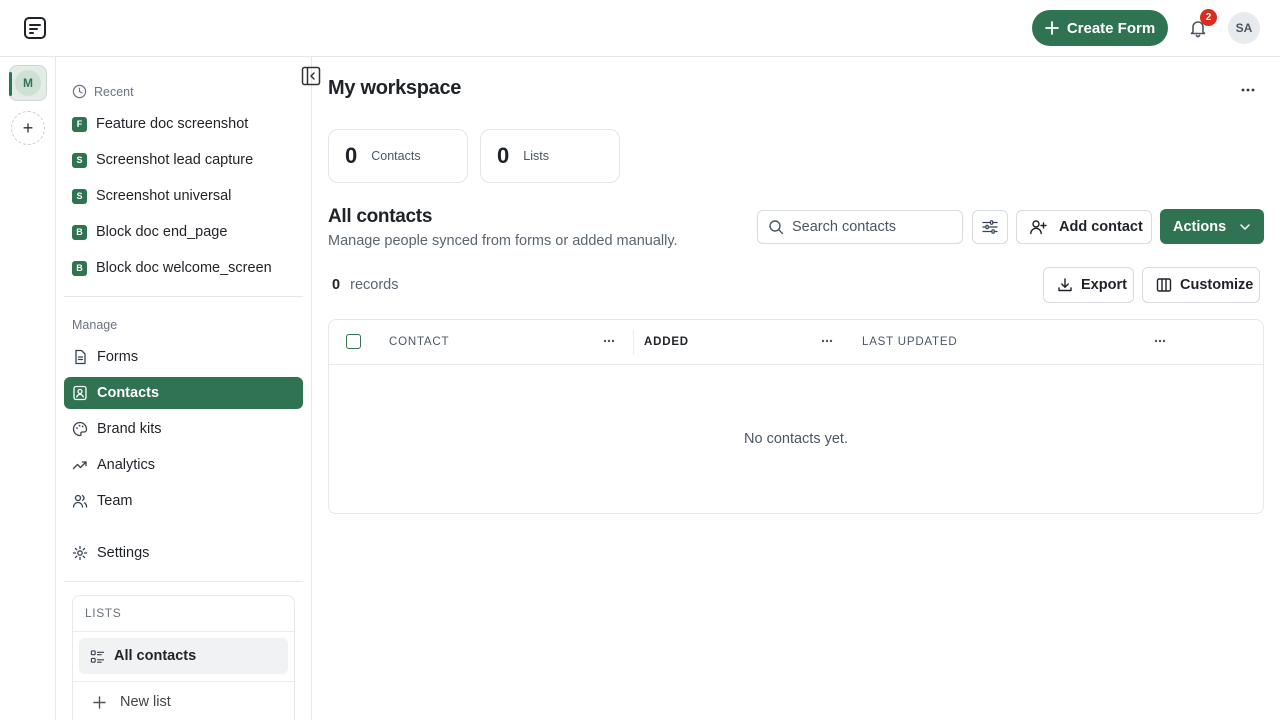 This screenshot has width=1280, height=720. Describe the element at coordinates (145, 702) in the screenshot. I see `new-list-label: New list` at that location.